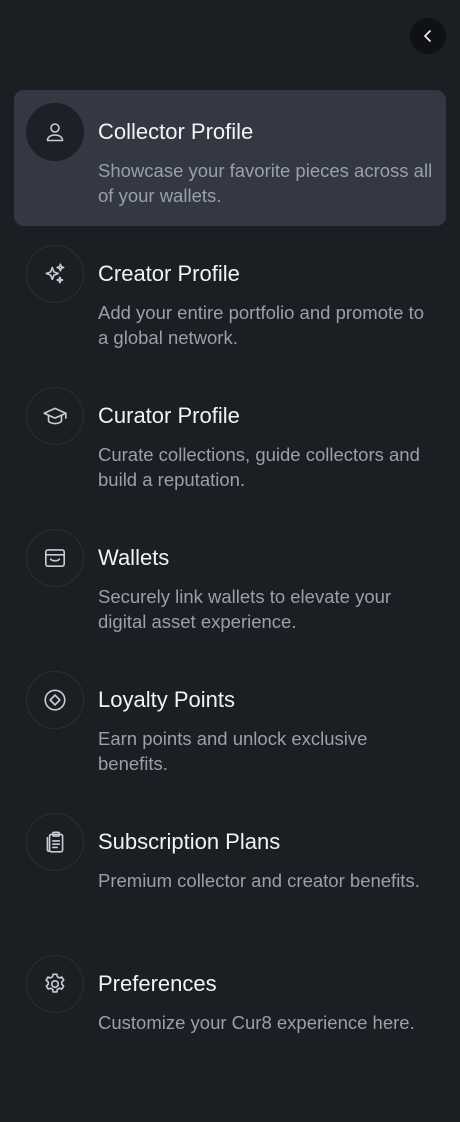 This screenshot has width=460, height=1122. I want to click on menu-item-title: Loyalty Points, so click(166, 699).